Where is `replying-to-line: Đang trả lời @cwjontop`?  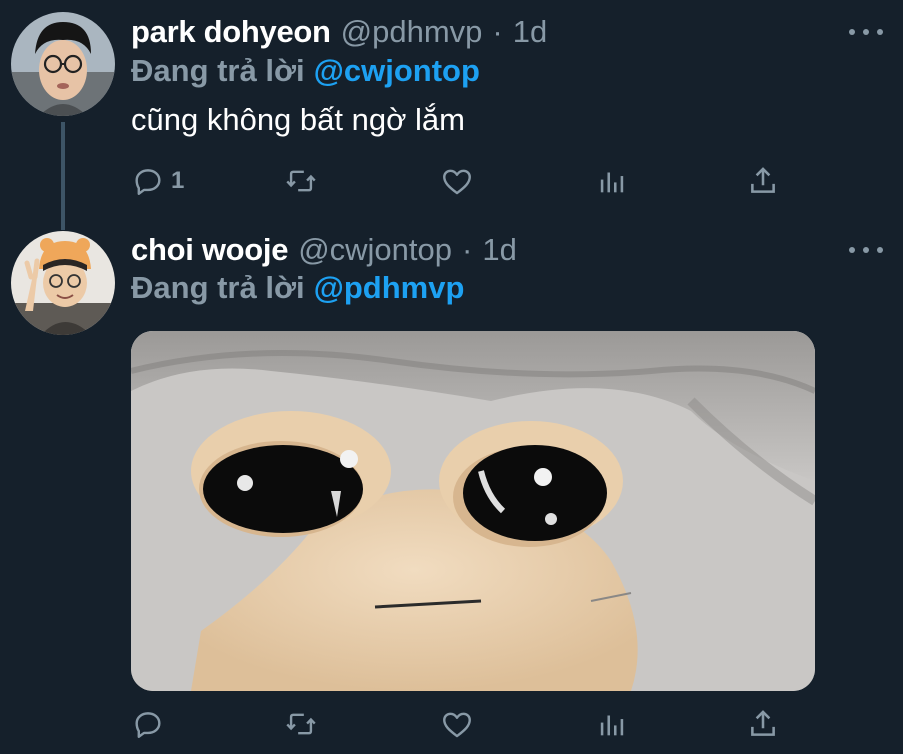
replying-to-line: Đang trả lời @cwjontop is located at coordinates (305, 71).